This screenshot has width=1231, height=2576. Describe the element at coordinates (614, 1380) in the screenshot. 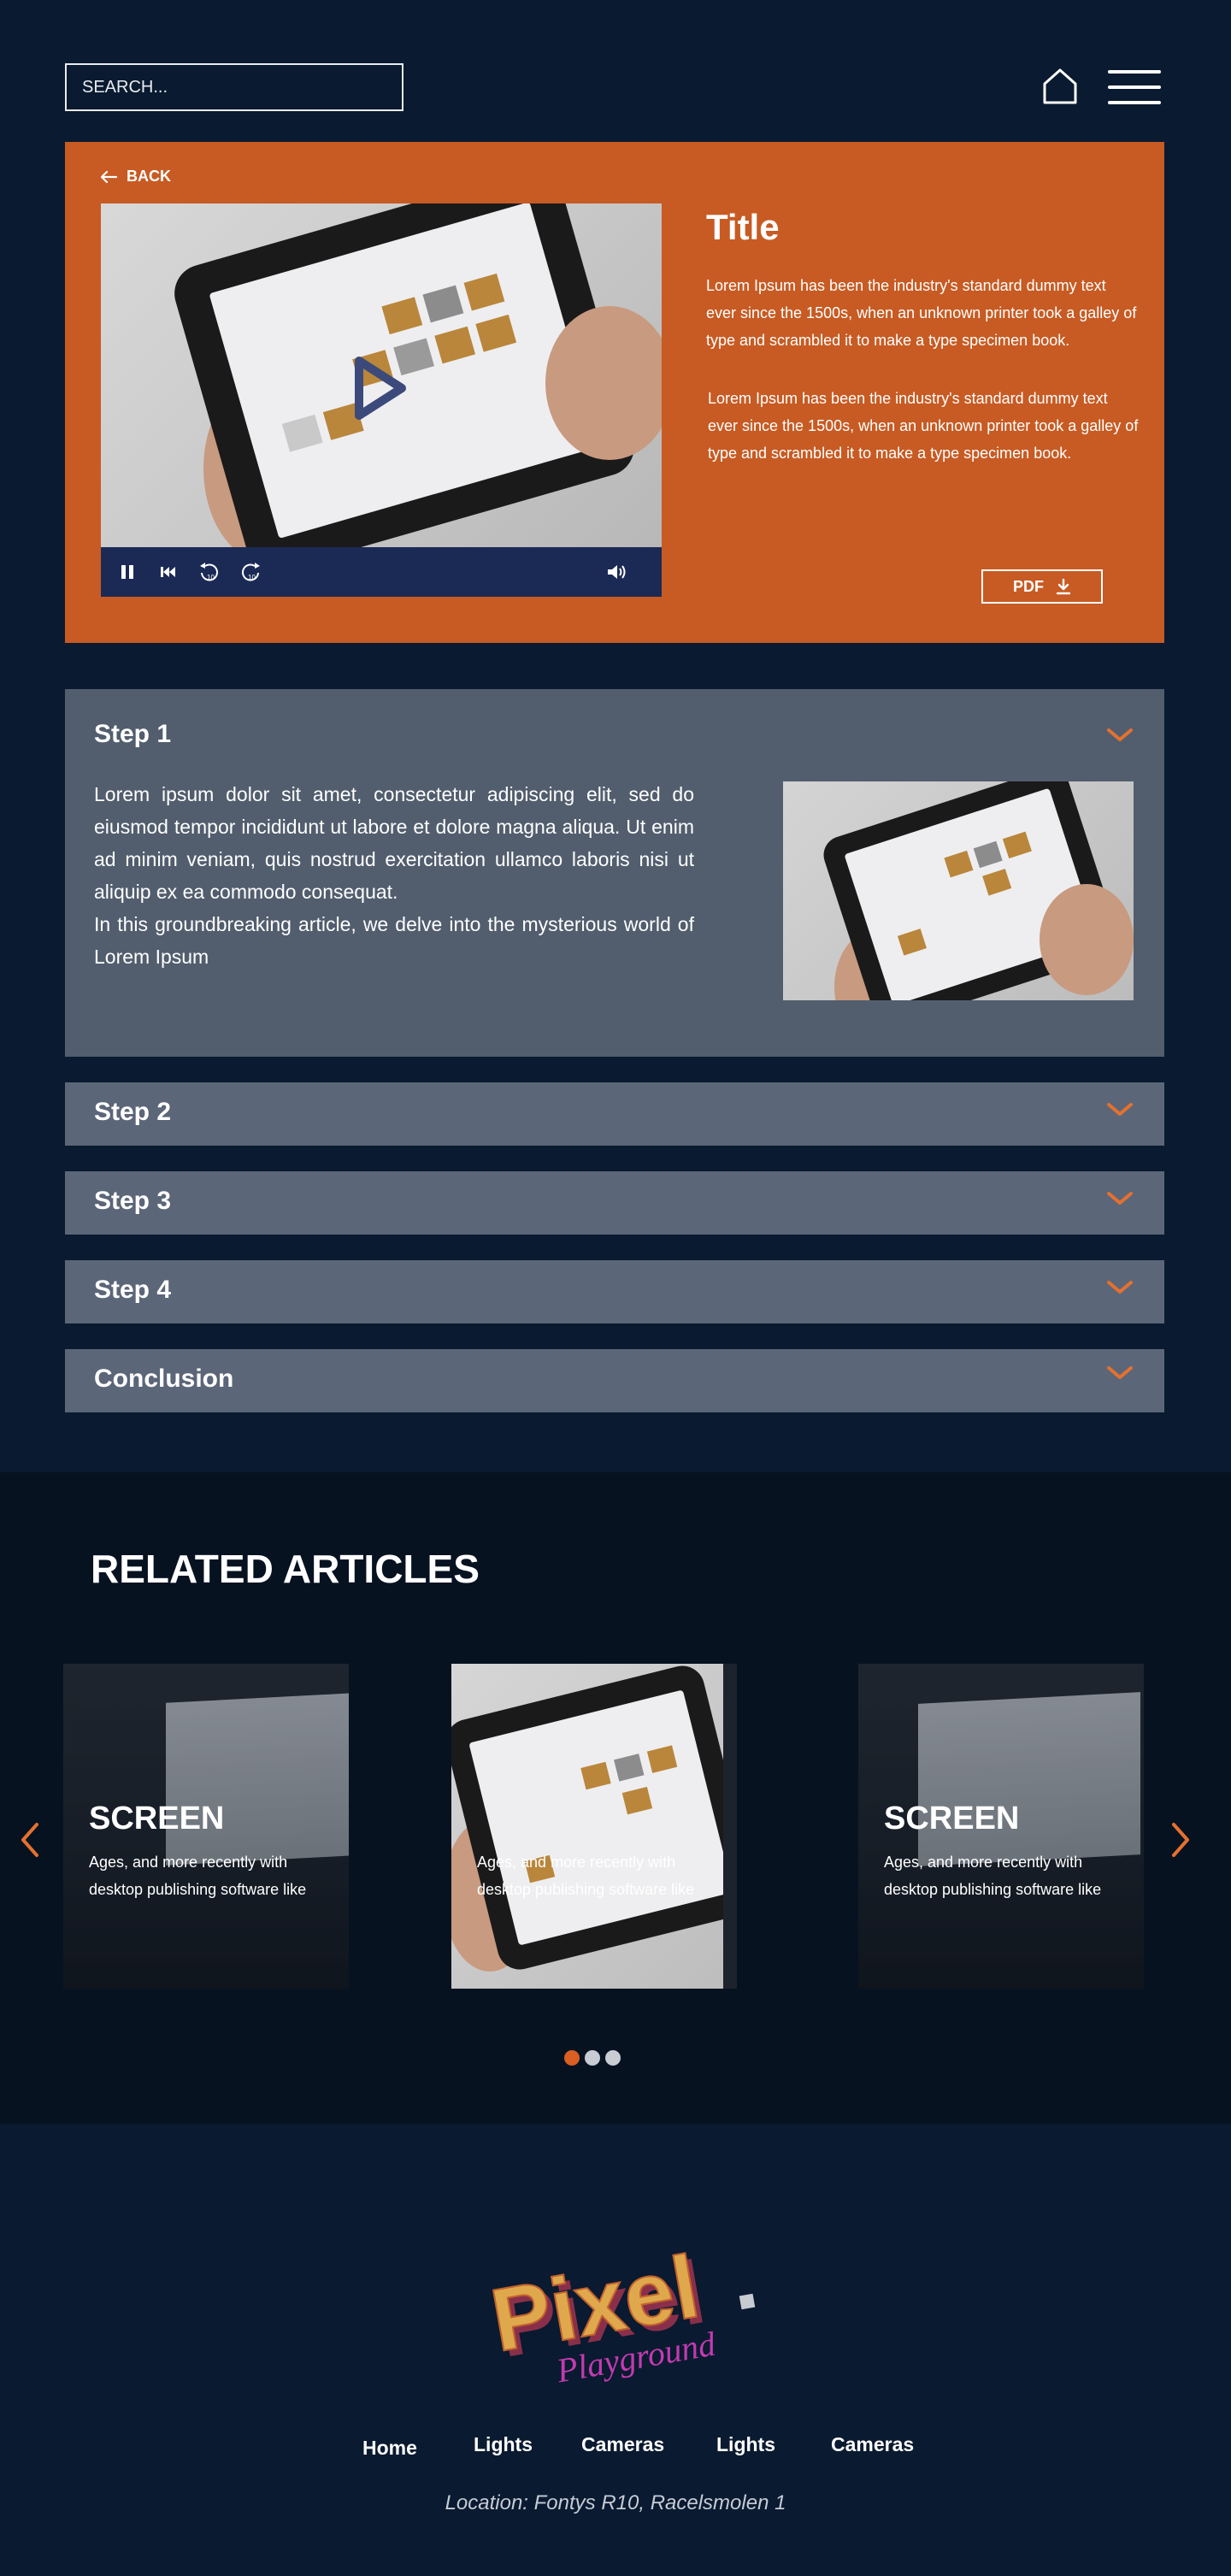

I see `accordion-conclusion: Conclusion` at that location.